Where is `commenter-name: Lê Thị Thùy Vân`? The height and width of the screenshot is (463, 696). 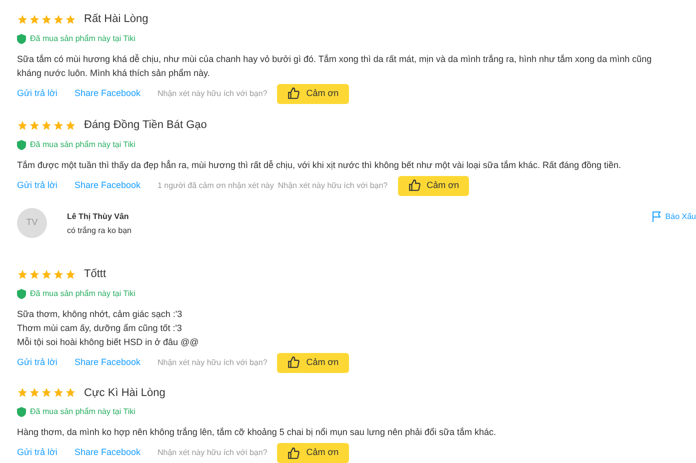 commenter-name: Lê Thị Thùy Vân is located at coordinates (98, 216).